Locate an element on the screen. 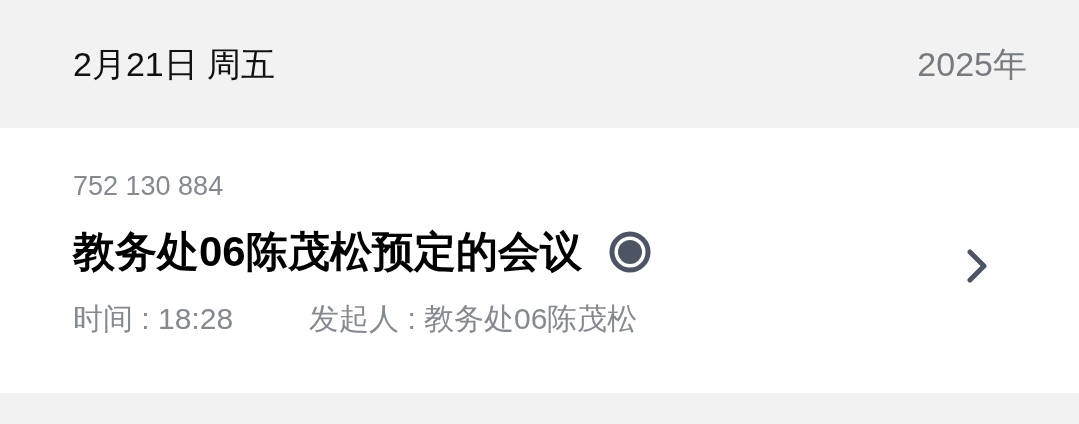  meeting-title: 教务处06陈茂松预定的会议 is located at coordinates (327, 252).